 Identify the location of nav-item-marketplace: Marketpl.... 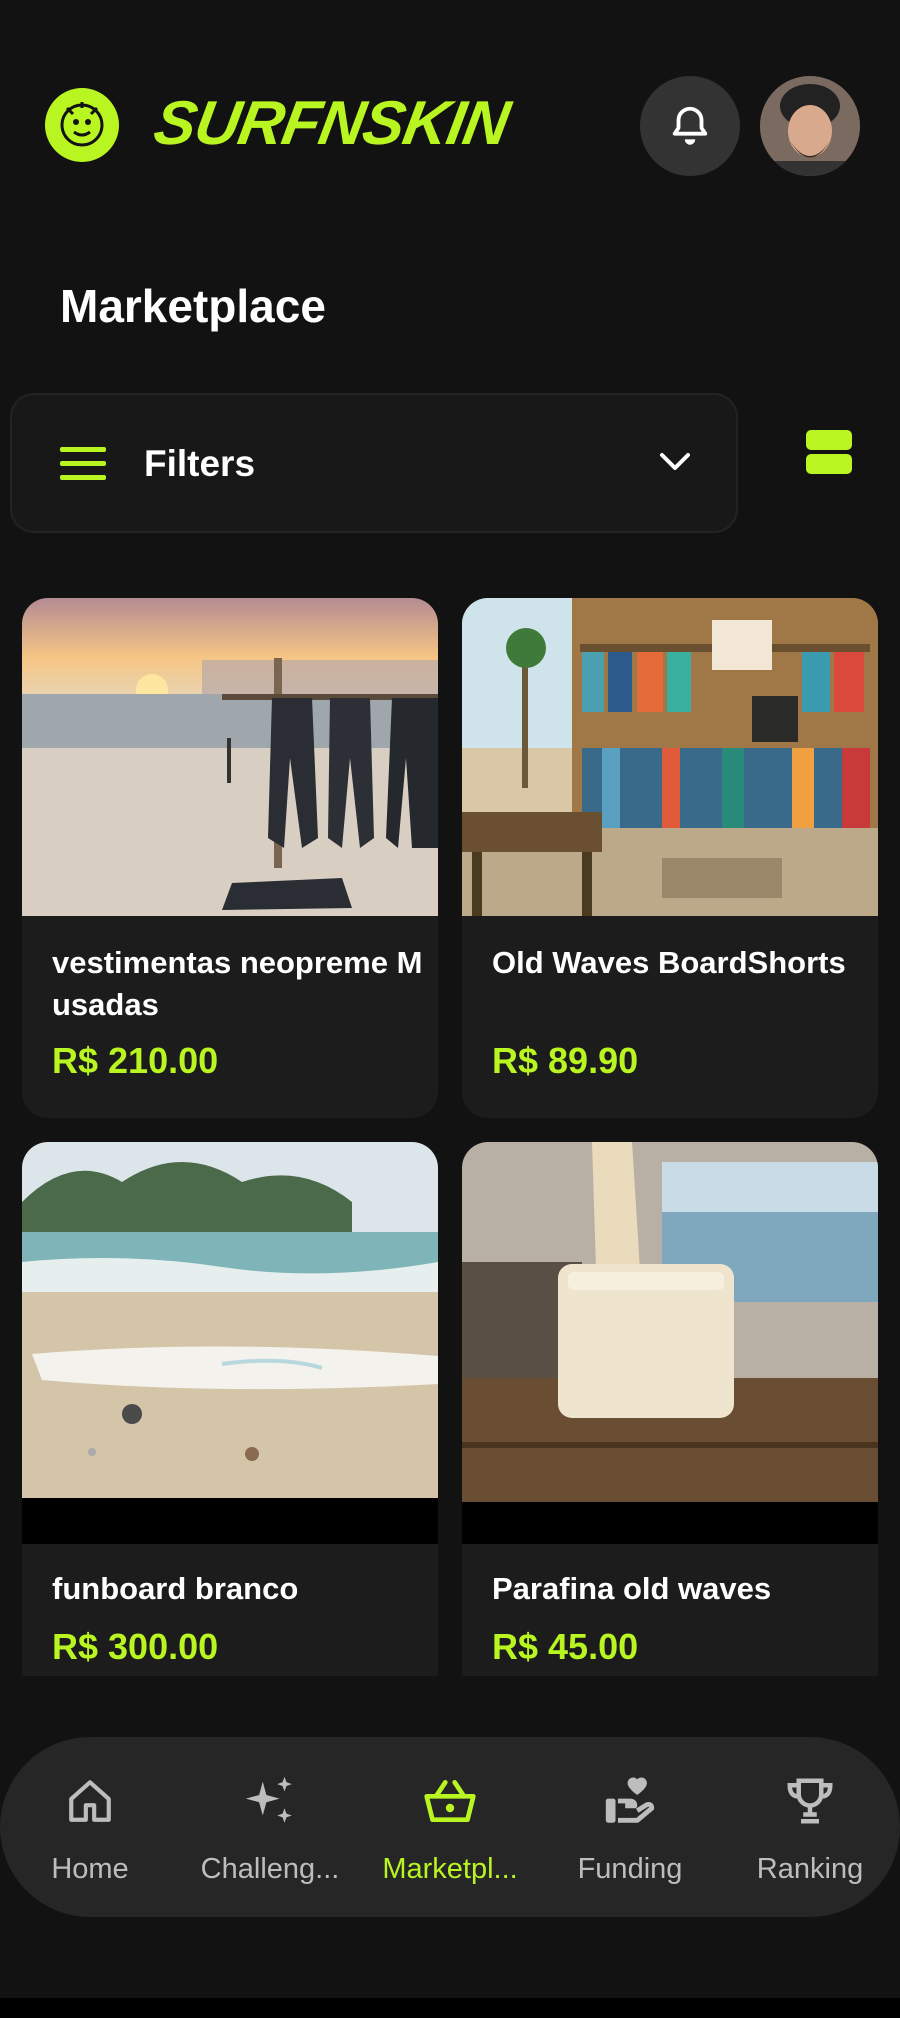
(450, 1827).